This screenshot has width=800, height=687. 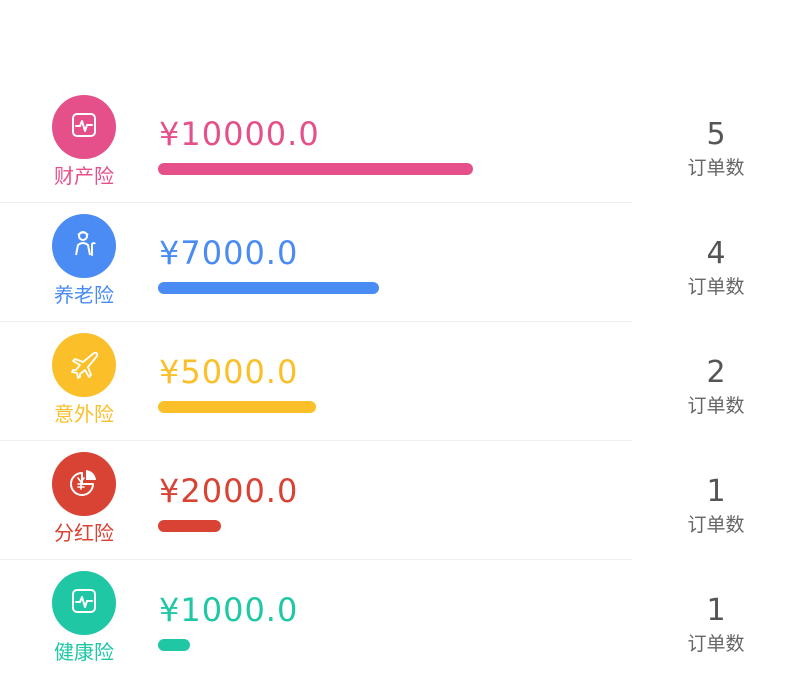 I want to click on accident-insurance-icon-badge, so click(x=84, y=365).